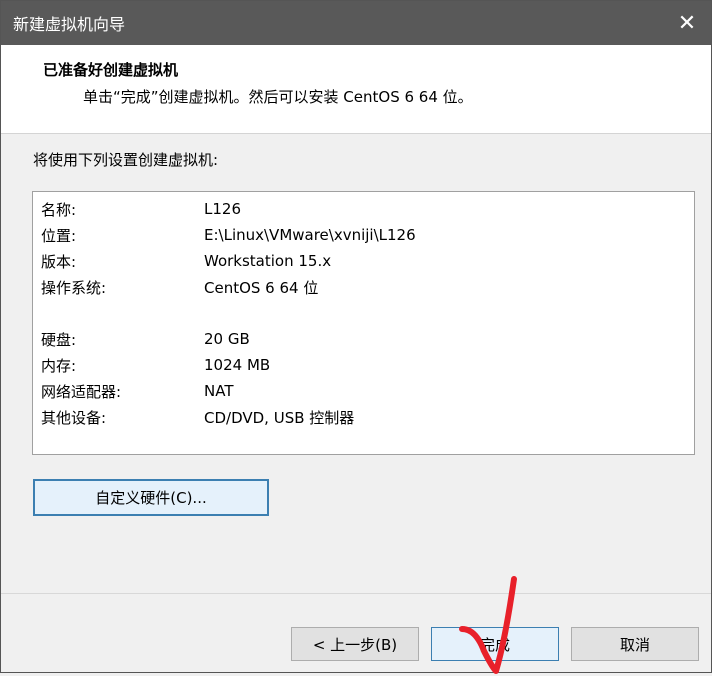 Image resolution: width=712 pixels, height=676 pixels. Describe the element at coordinates (74, 417) in the screenshot. I see `summary-key: 其他设备:` at that location.